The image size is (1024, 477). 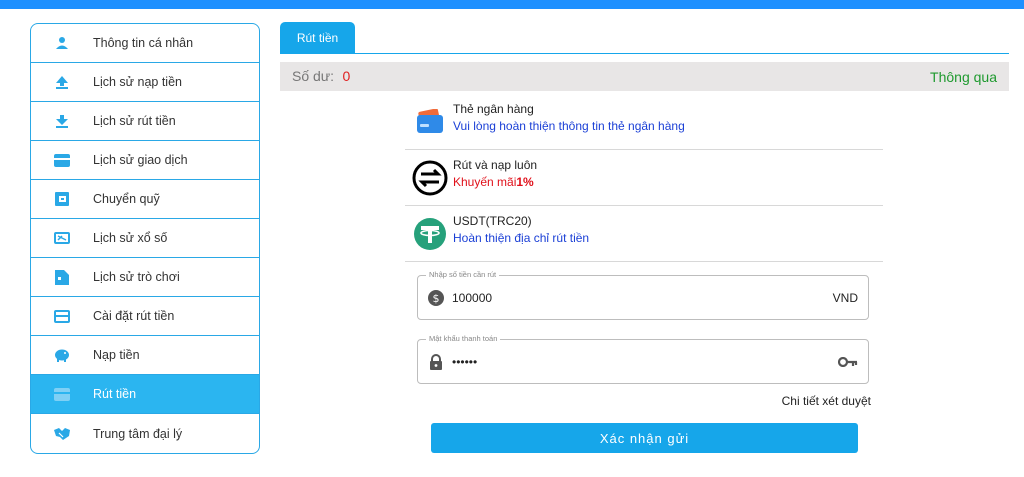 I want to click on method-title: Thẻ ngân hàng, so click(x=493, y=109).